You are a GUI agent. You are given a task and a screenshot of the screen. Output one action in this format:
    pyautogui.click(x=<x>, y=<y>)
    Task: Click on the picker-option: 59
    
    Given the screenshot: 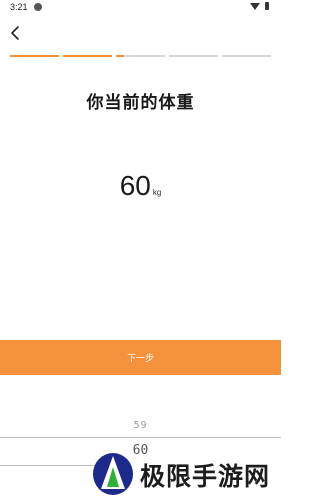 What is the action you would take?
    pyautogui.click(x=140, y=425)
    